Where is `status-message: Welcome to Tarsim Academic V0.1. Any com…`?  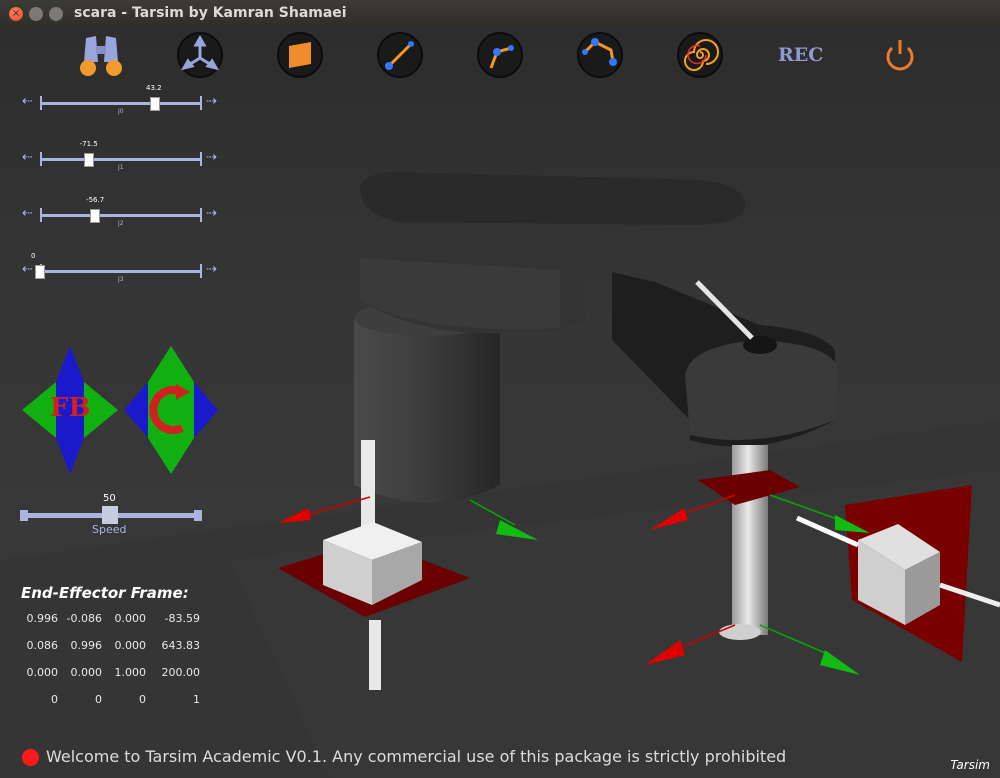
status-message: Welcome to Tarsim Academic V0.1. Any com… is located at coordinates (416, 756).